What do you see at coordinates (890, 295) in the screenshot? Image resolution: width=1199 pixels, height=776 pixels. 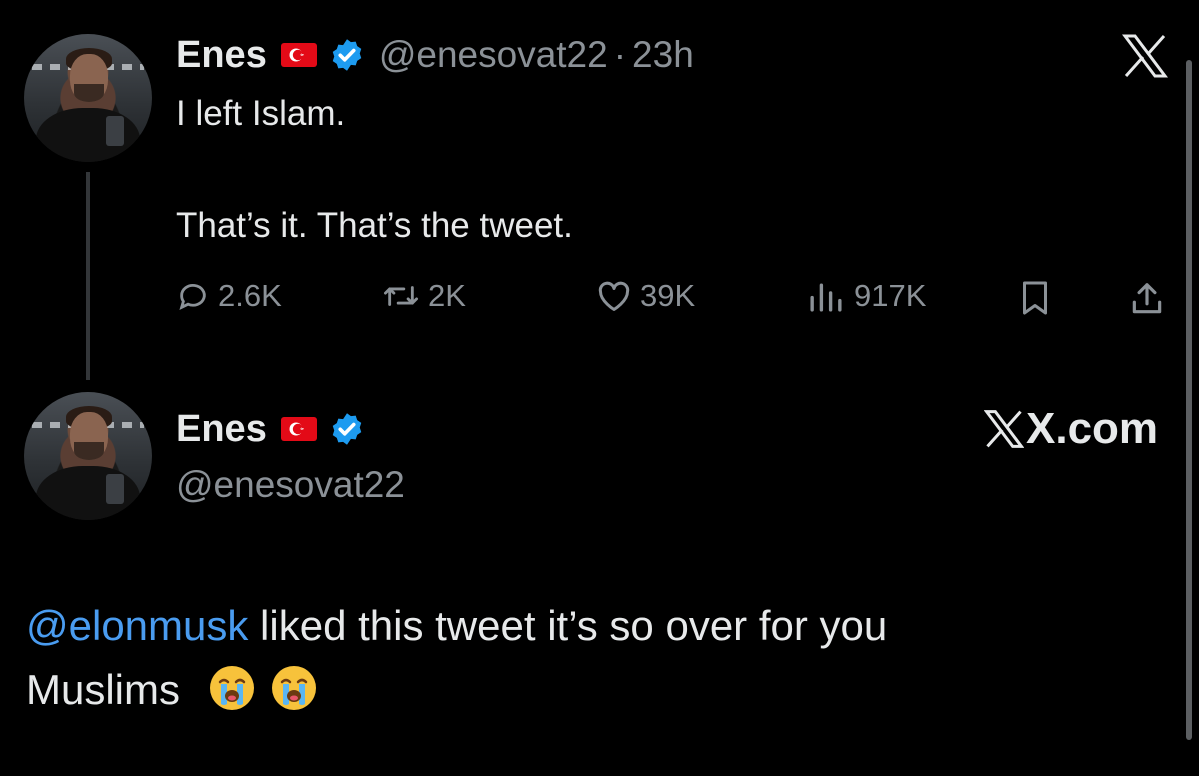 I see `views-count: 917K` at bounding box center [890, 295].